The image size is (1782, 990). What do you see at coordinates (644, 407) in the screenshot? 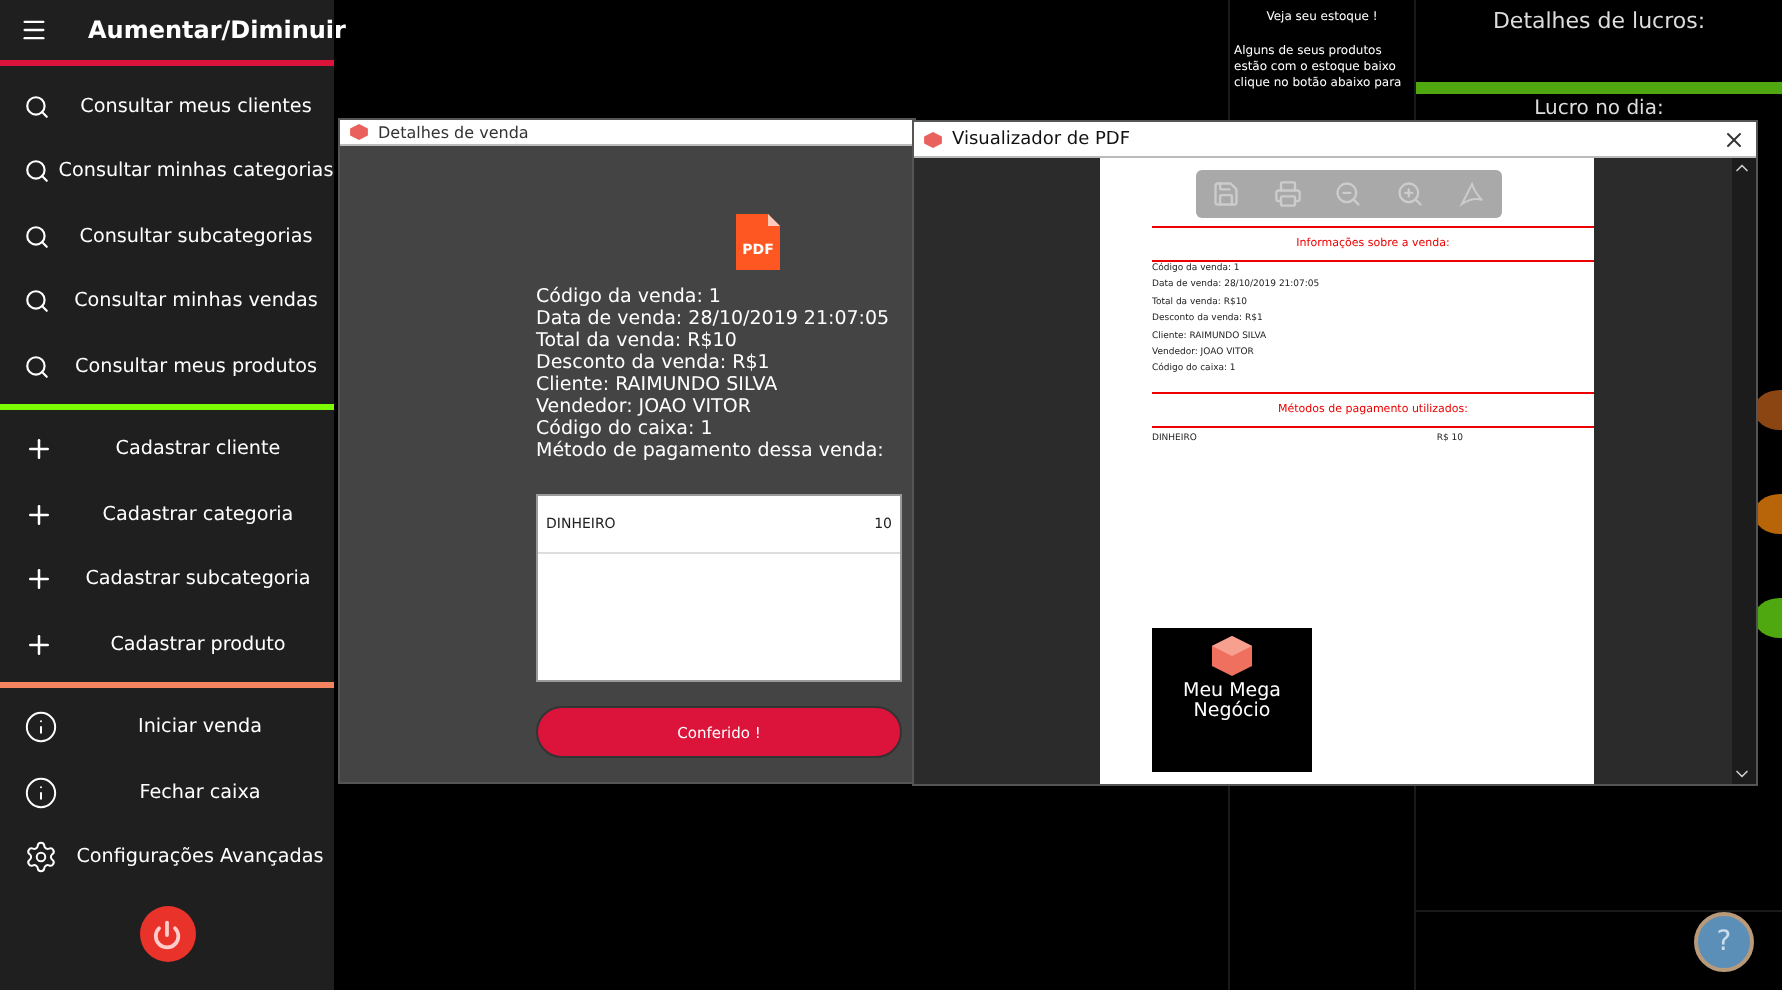
I see `sale-detail: Vendedor: JOAO VITOR` at bounding box center [644, 407].